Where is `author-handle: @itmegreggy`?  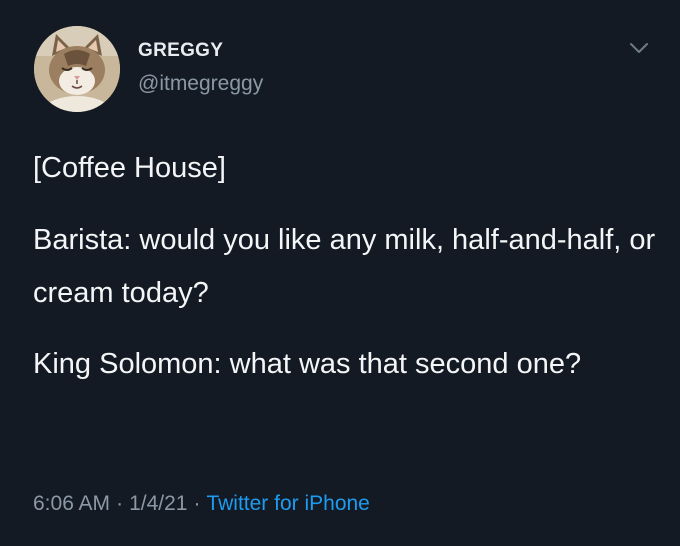
author-handle: @itmegreggy is located at coordinates (200, 84).